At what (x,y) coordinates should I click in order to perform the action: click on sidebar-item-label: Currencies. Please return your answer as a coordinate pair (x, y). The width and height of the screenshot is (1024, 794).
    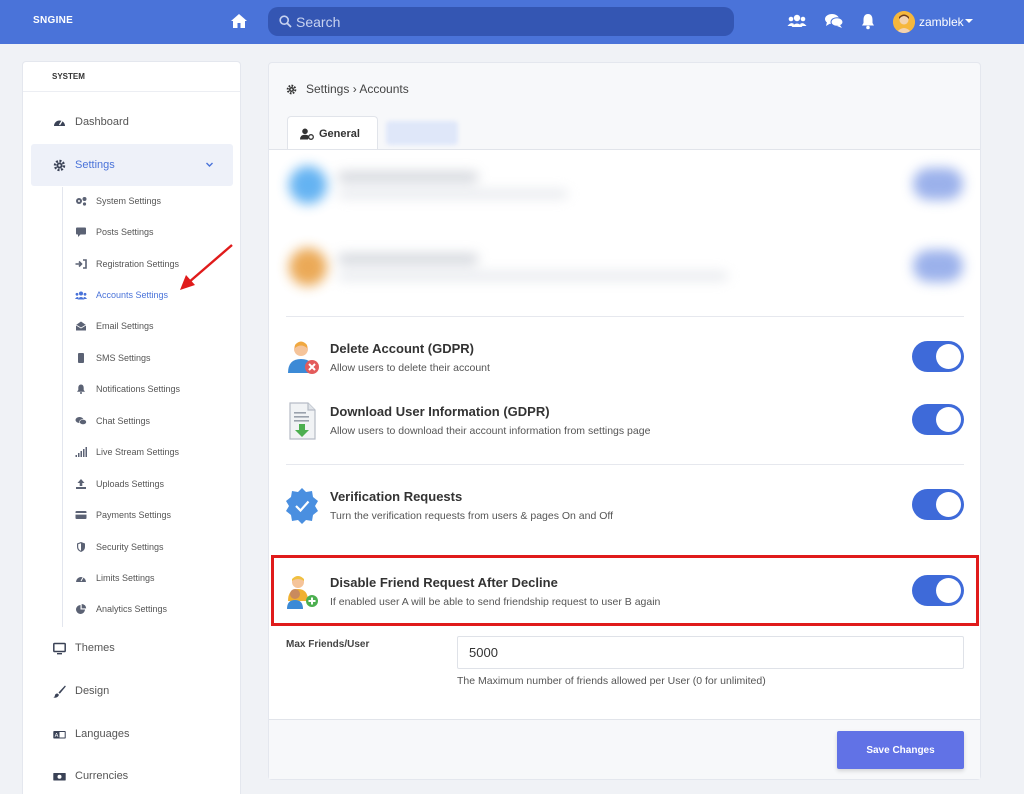
    Looking at the image, I should click on (102, 776).